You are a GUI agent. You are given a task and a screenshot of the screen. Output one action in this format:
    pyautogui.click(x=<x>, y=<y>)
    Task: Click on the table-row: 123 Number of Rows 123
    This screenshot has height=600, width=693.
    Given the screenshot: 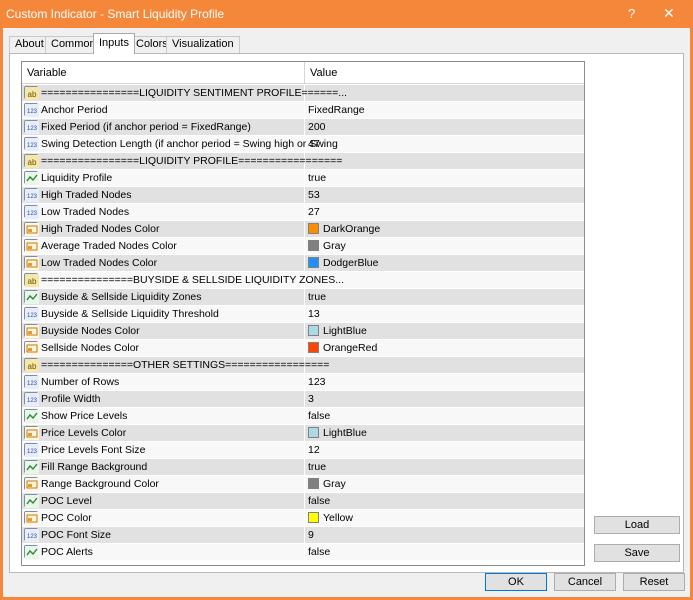 What is the action you would take?
    pyautogui.click(x=303, y=382)
    